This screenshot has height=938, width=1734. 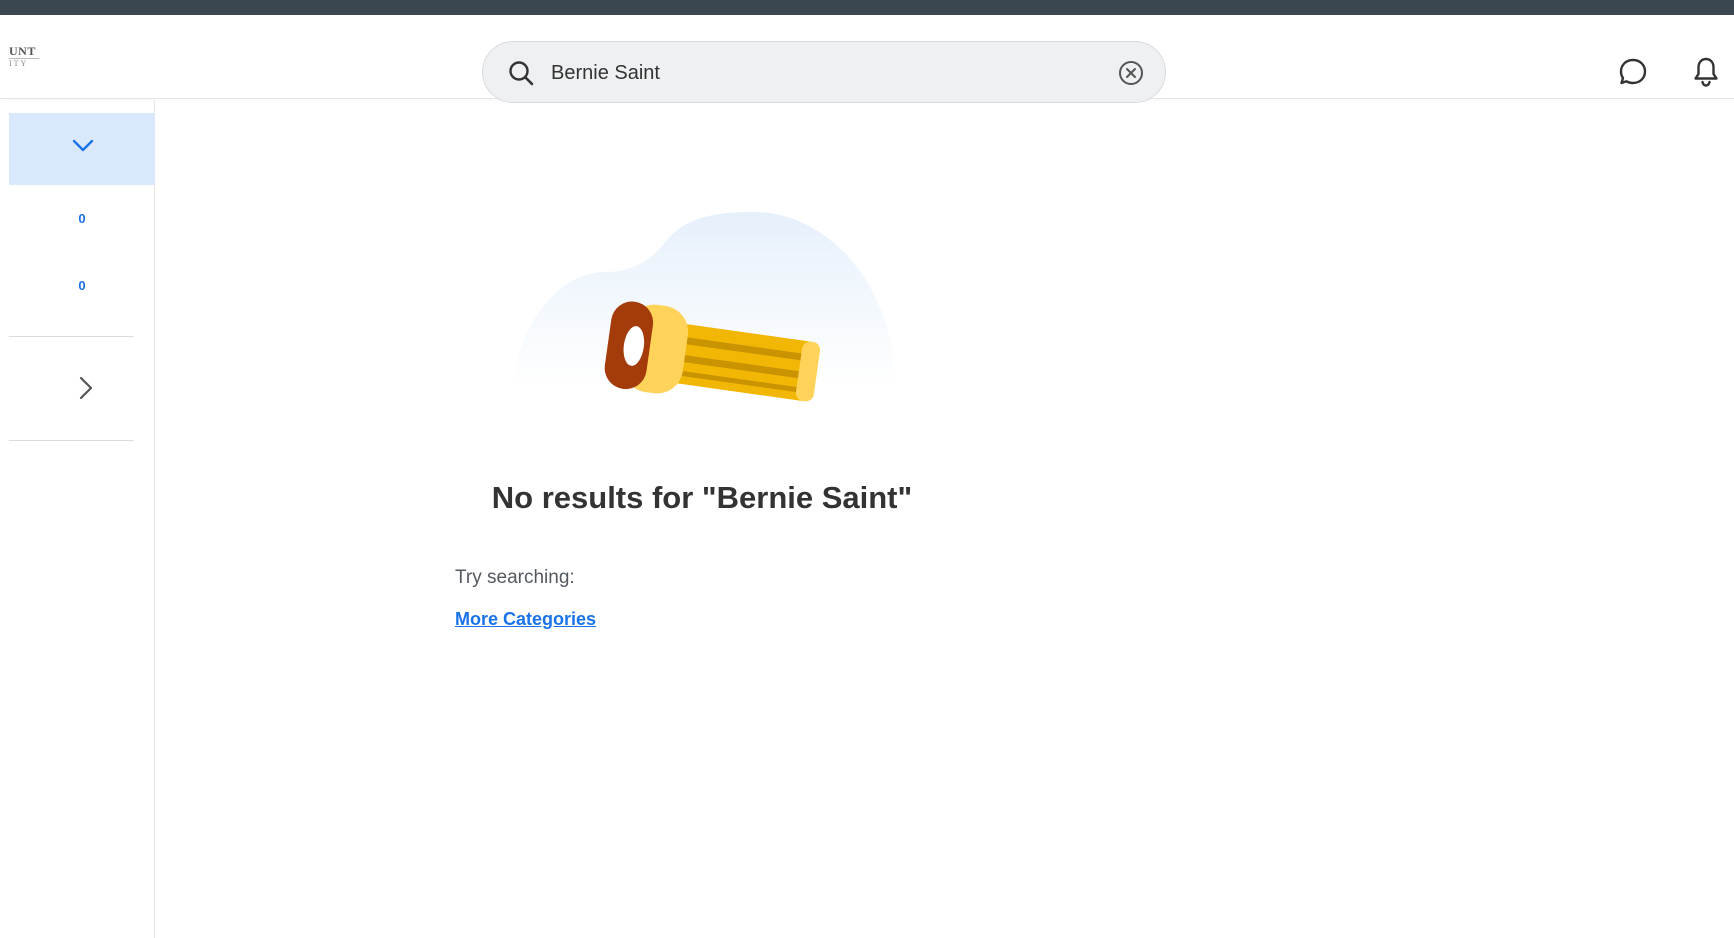 What do you see at coordinates (82, 218) in the screenshot?
I see `sidebar-count-1: 0` at bounding box center [82, 218].